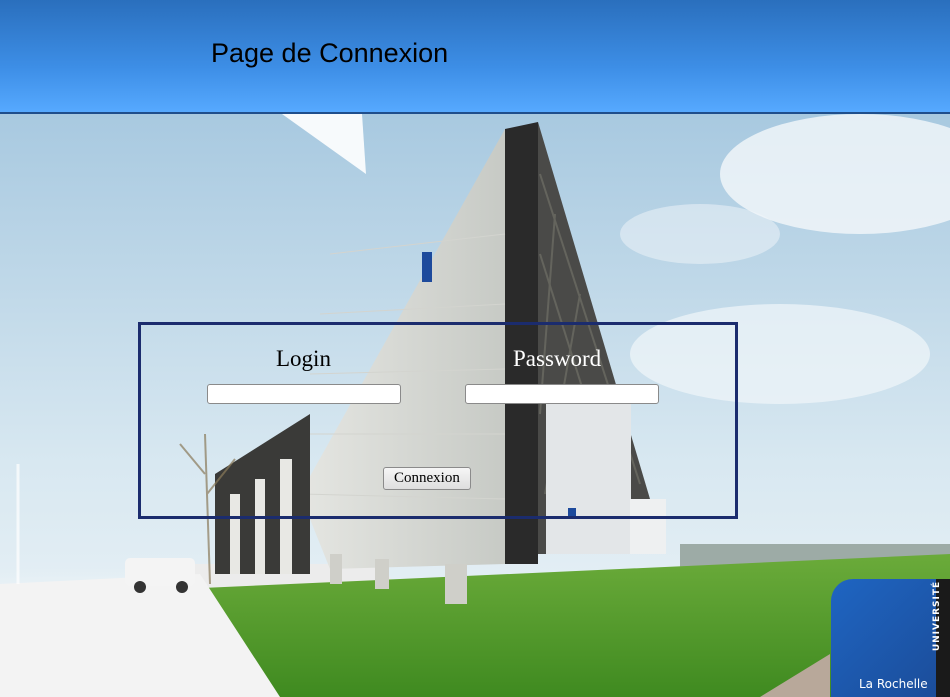  I want to click on password-input, so click(562, 394).